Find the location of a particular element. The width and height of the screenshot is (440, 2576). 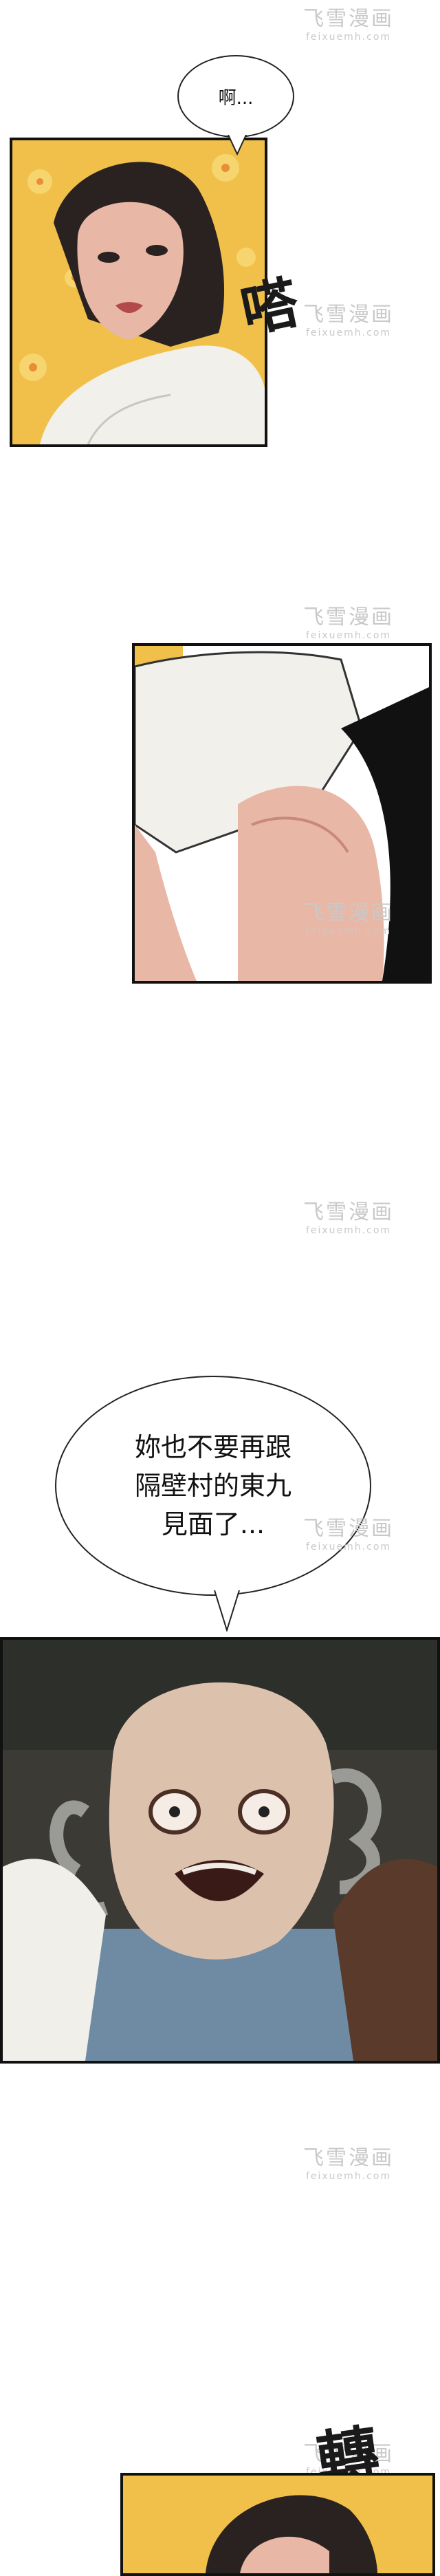

watermark-2: 飞雪漫画 feixuemh.com is located at coordinates (348, 327).